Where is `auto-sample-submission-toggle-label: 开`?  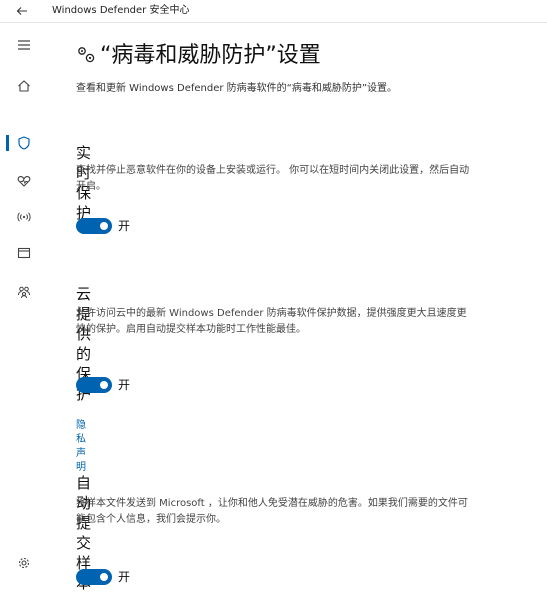
auto-sample-submission-toggle-label: 开 is located at coordinates (124, 577).